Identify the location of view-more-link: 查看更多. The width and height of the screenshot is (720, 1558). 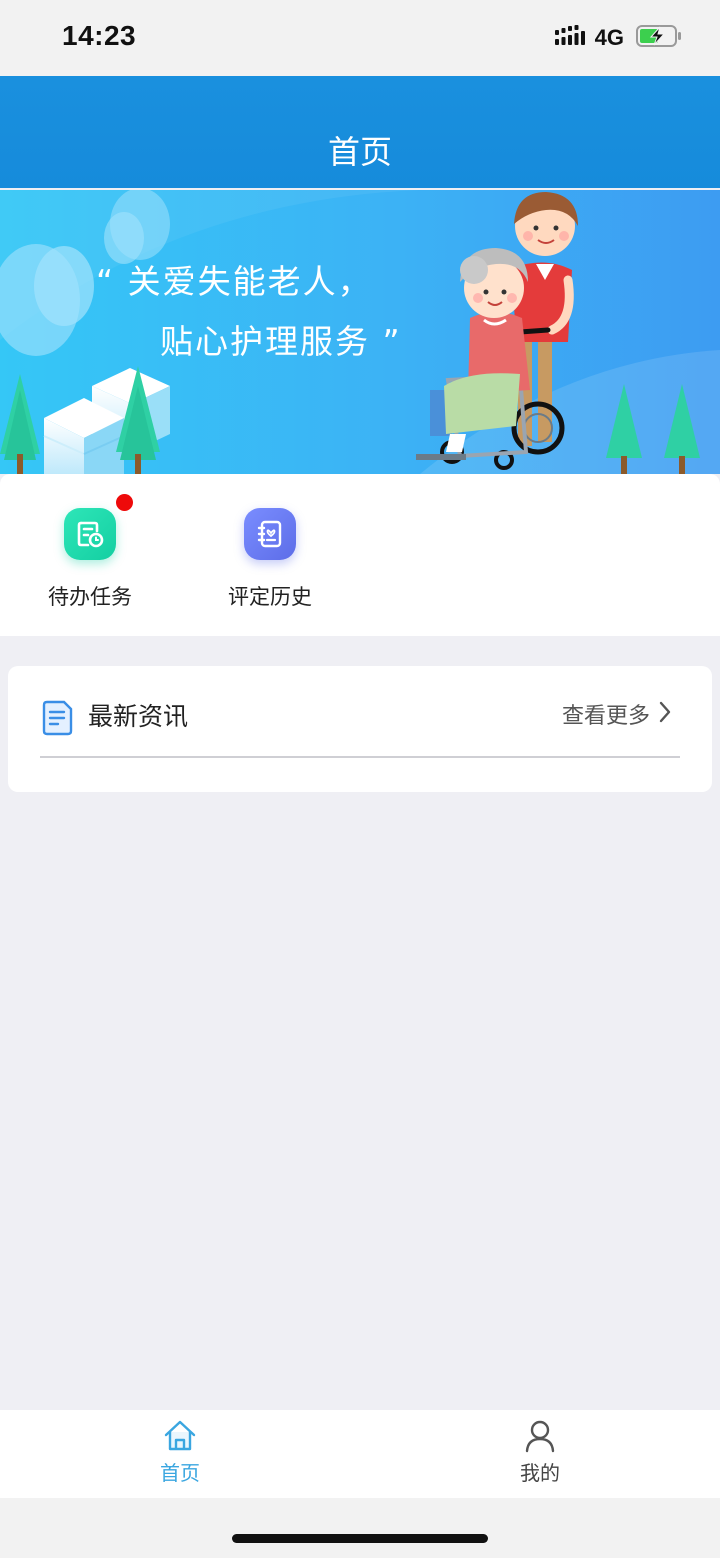
(617, 717).